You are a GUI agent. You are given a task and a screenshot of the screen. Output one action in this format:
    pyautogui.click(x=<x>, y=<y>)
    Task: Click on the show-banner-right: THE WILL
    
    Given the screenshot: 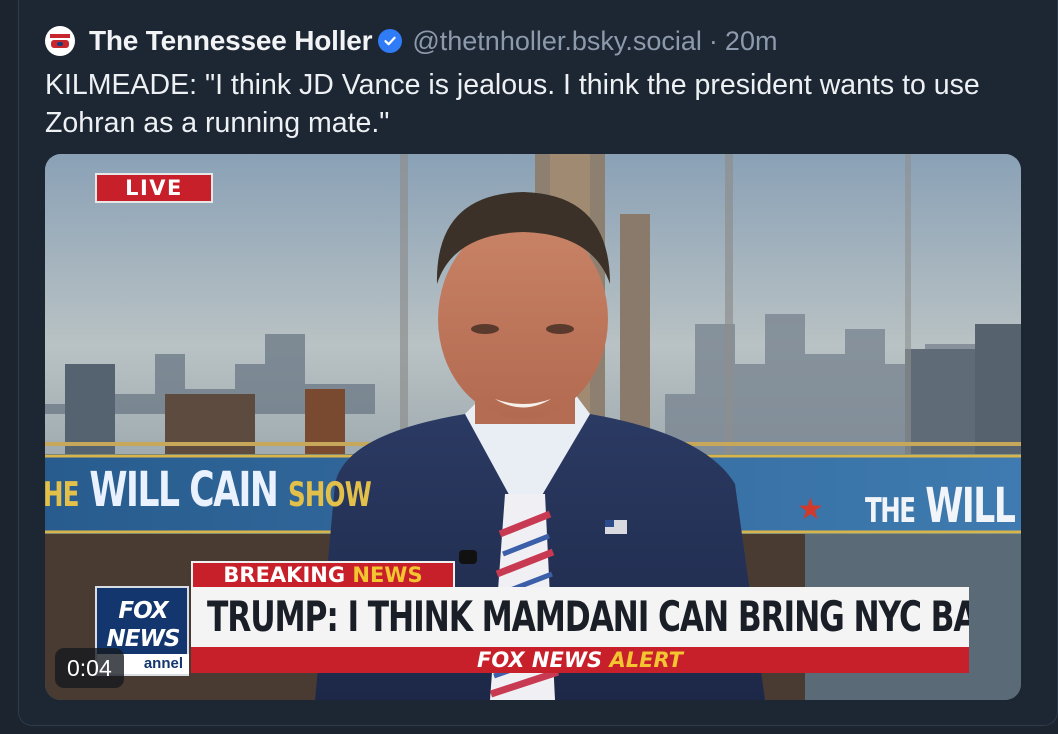 What is the action you would take?
    pyautogui.click(x=940, y=506)
    